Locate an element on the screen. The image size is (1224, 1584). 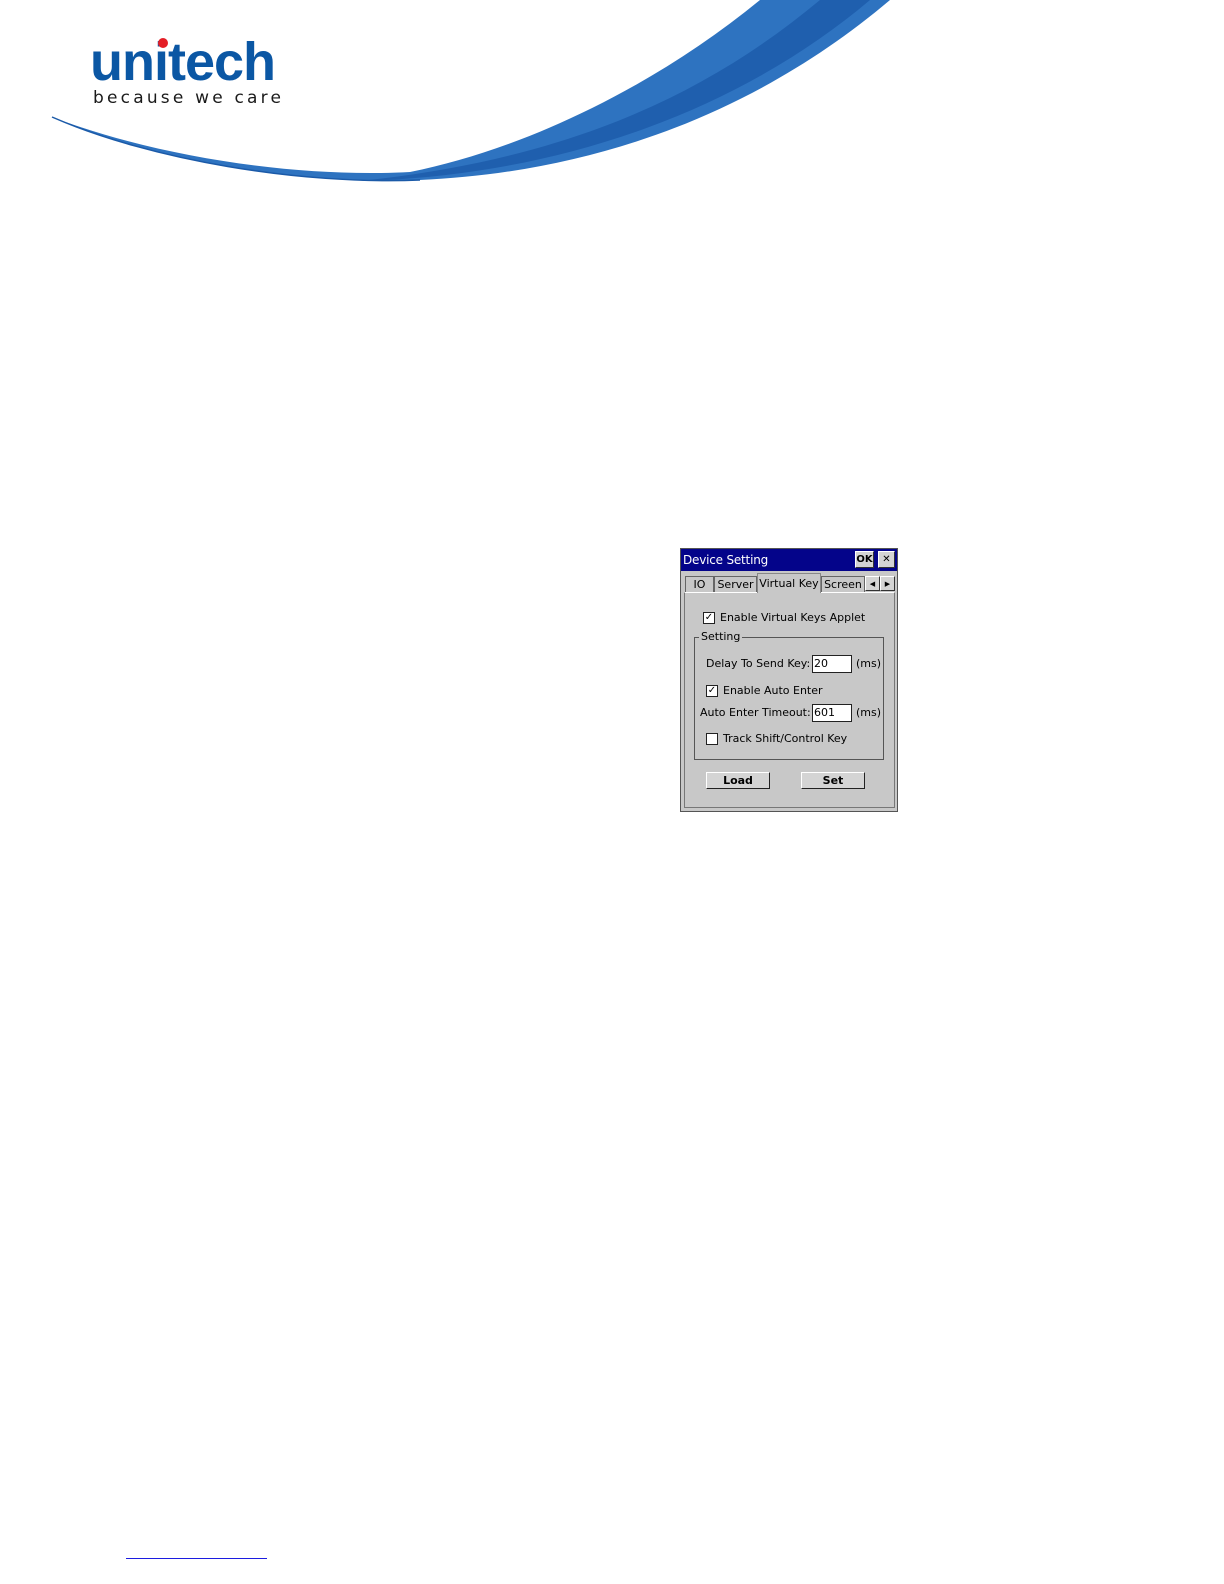
dialog-title: Device Setting is located at coordinates (726, 560).